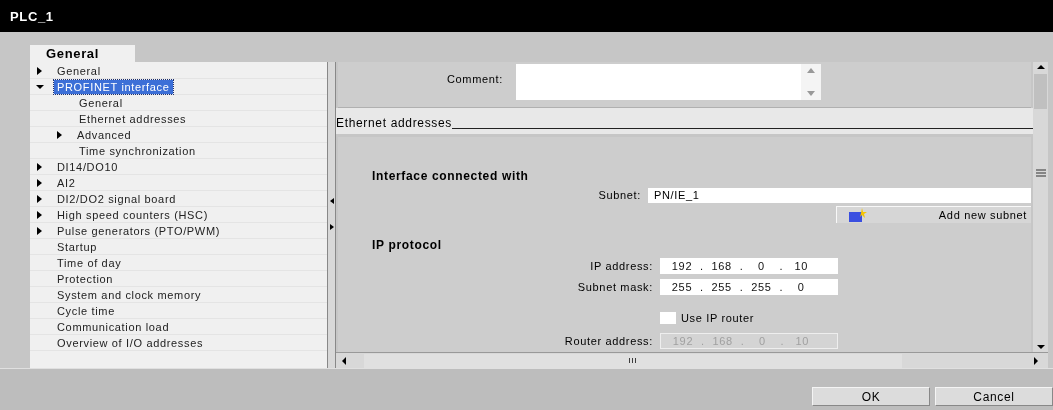 The height and width of the screenshot is (410, 1053). What do you see at coordinates (1040, 173) in the screenshot?
I see `grip-icon` at bounding box center [1040, 173].